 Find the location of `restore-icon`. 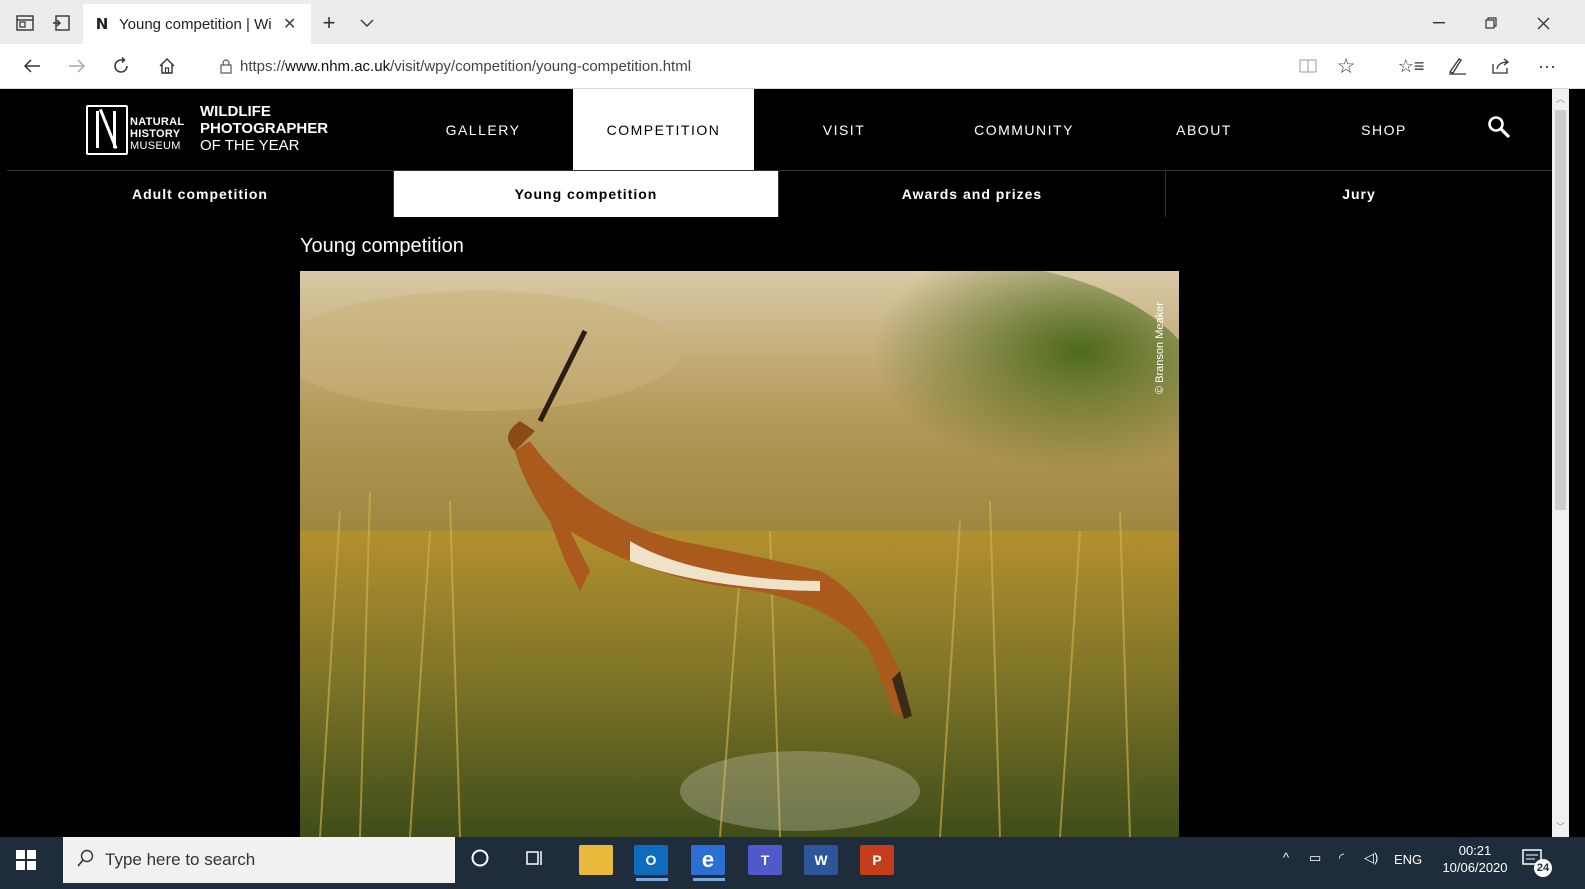

restore-icon is located at coordinates (1491, 23).